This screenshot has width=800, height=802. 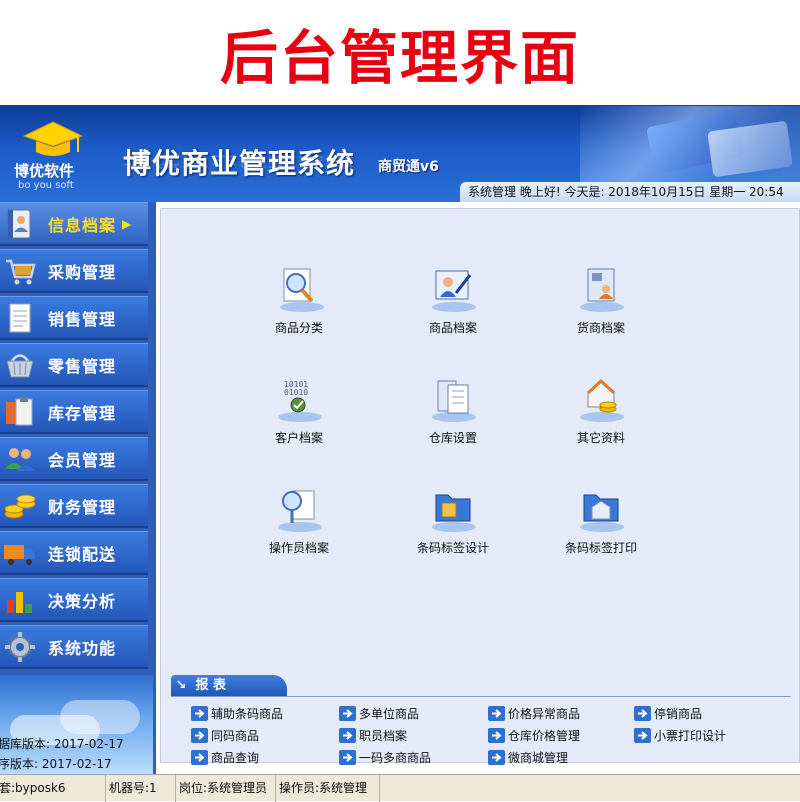 I want to click on tile-warehouse-settings: 仓库设置, so click(x=453, y=410).